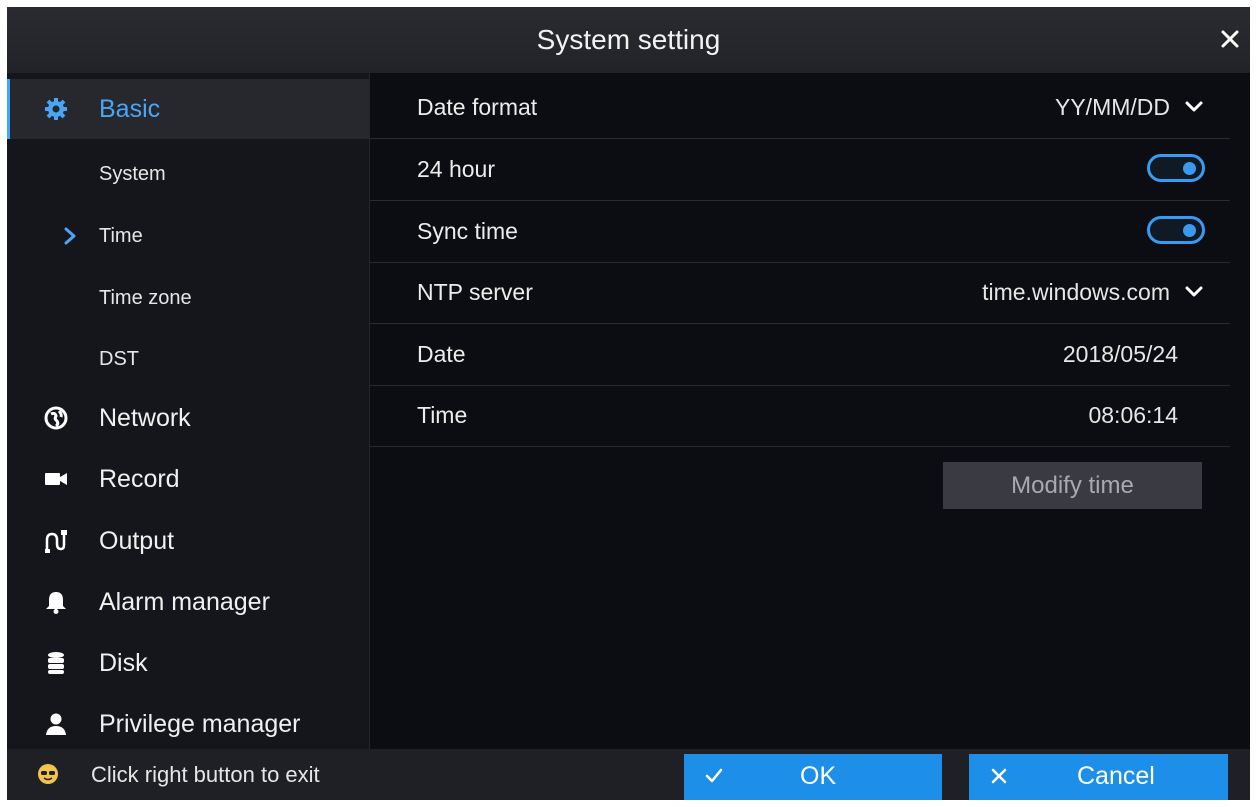 The image size is (1257, 807). What do you see at coordinates (188, 359) in the screenshot?
I see `subitem-dst: DST` at bounding box center [188, 359].